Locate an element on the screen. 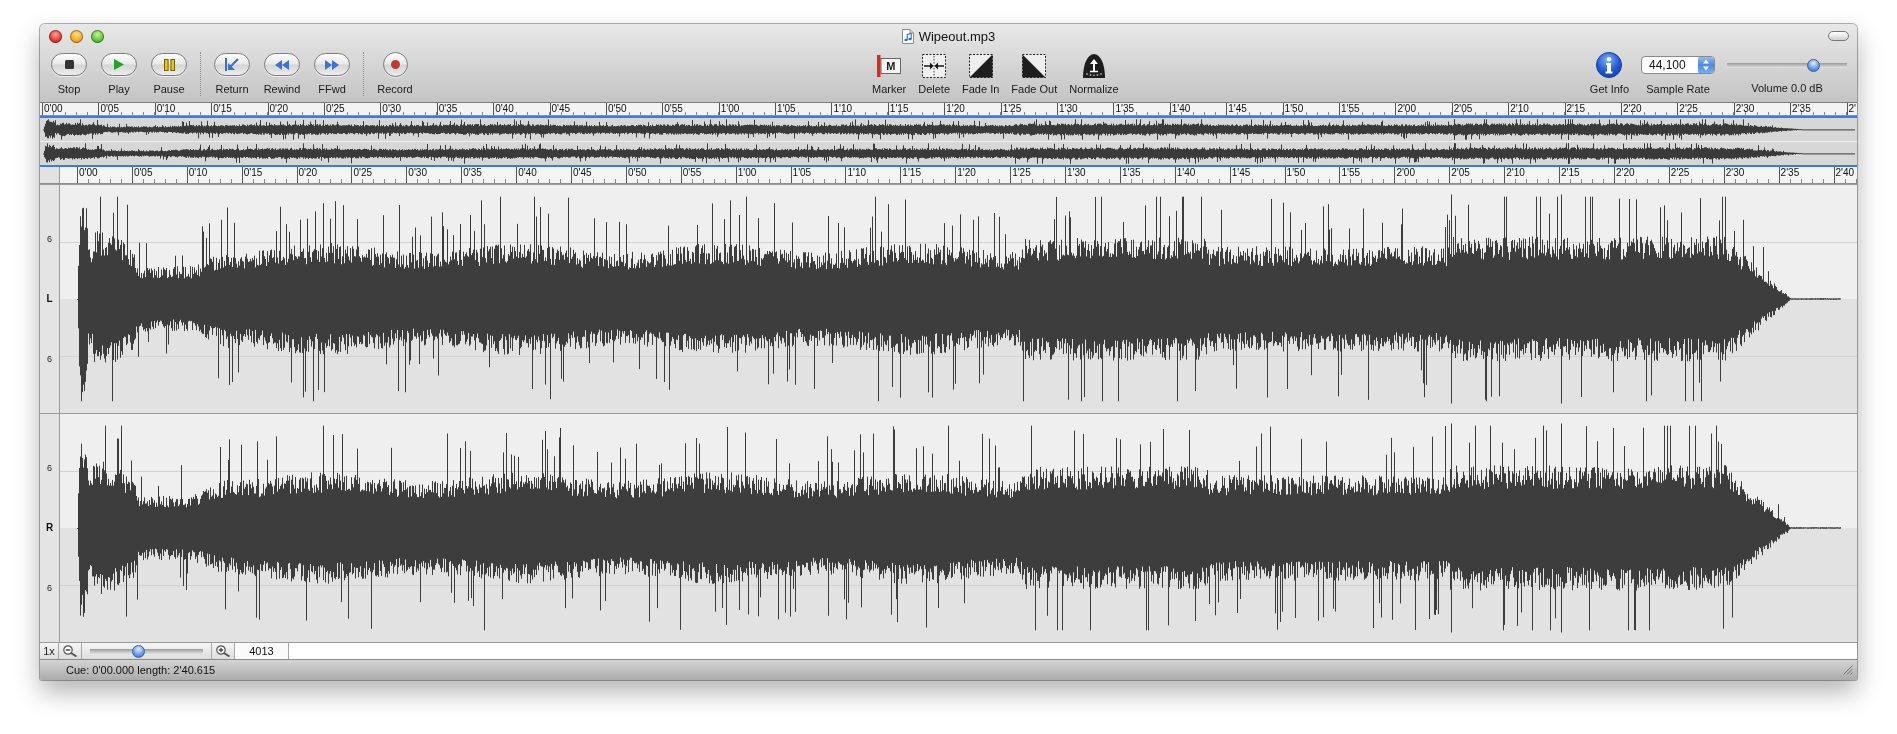 The image size is (1897, 734). toolbar-label: Record is located at coordinates (395, 89).